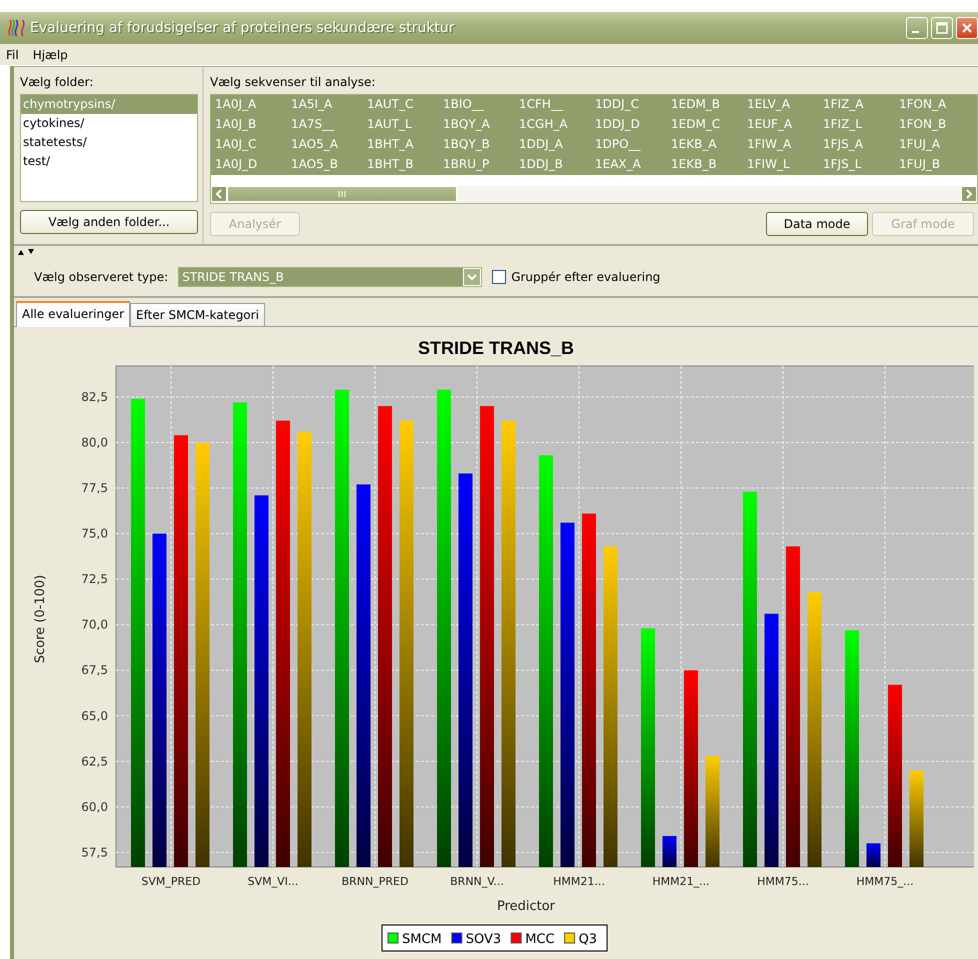  Describe the element at coordinates (496, 348) in the screenshot. I see `chart-title: STRIDE TRANS_B` at that location.